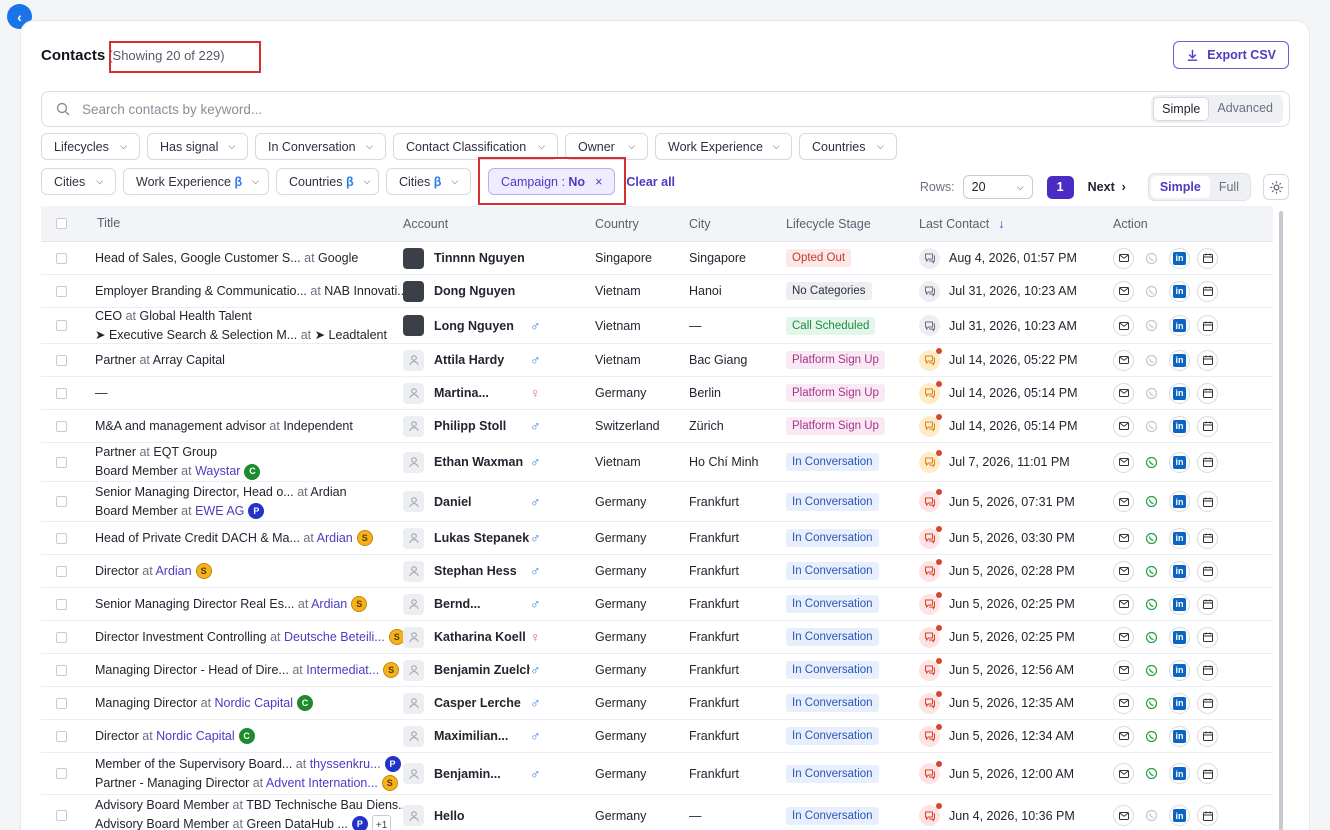 This screenshot has height=830, width=1330. I want to click on contact-name: Long Nguyen, so click(482, 326).